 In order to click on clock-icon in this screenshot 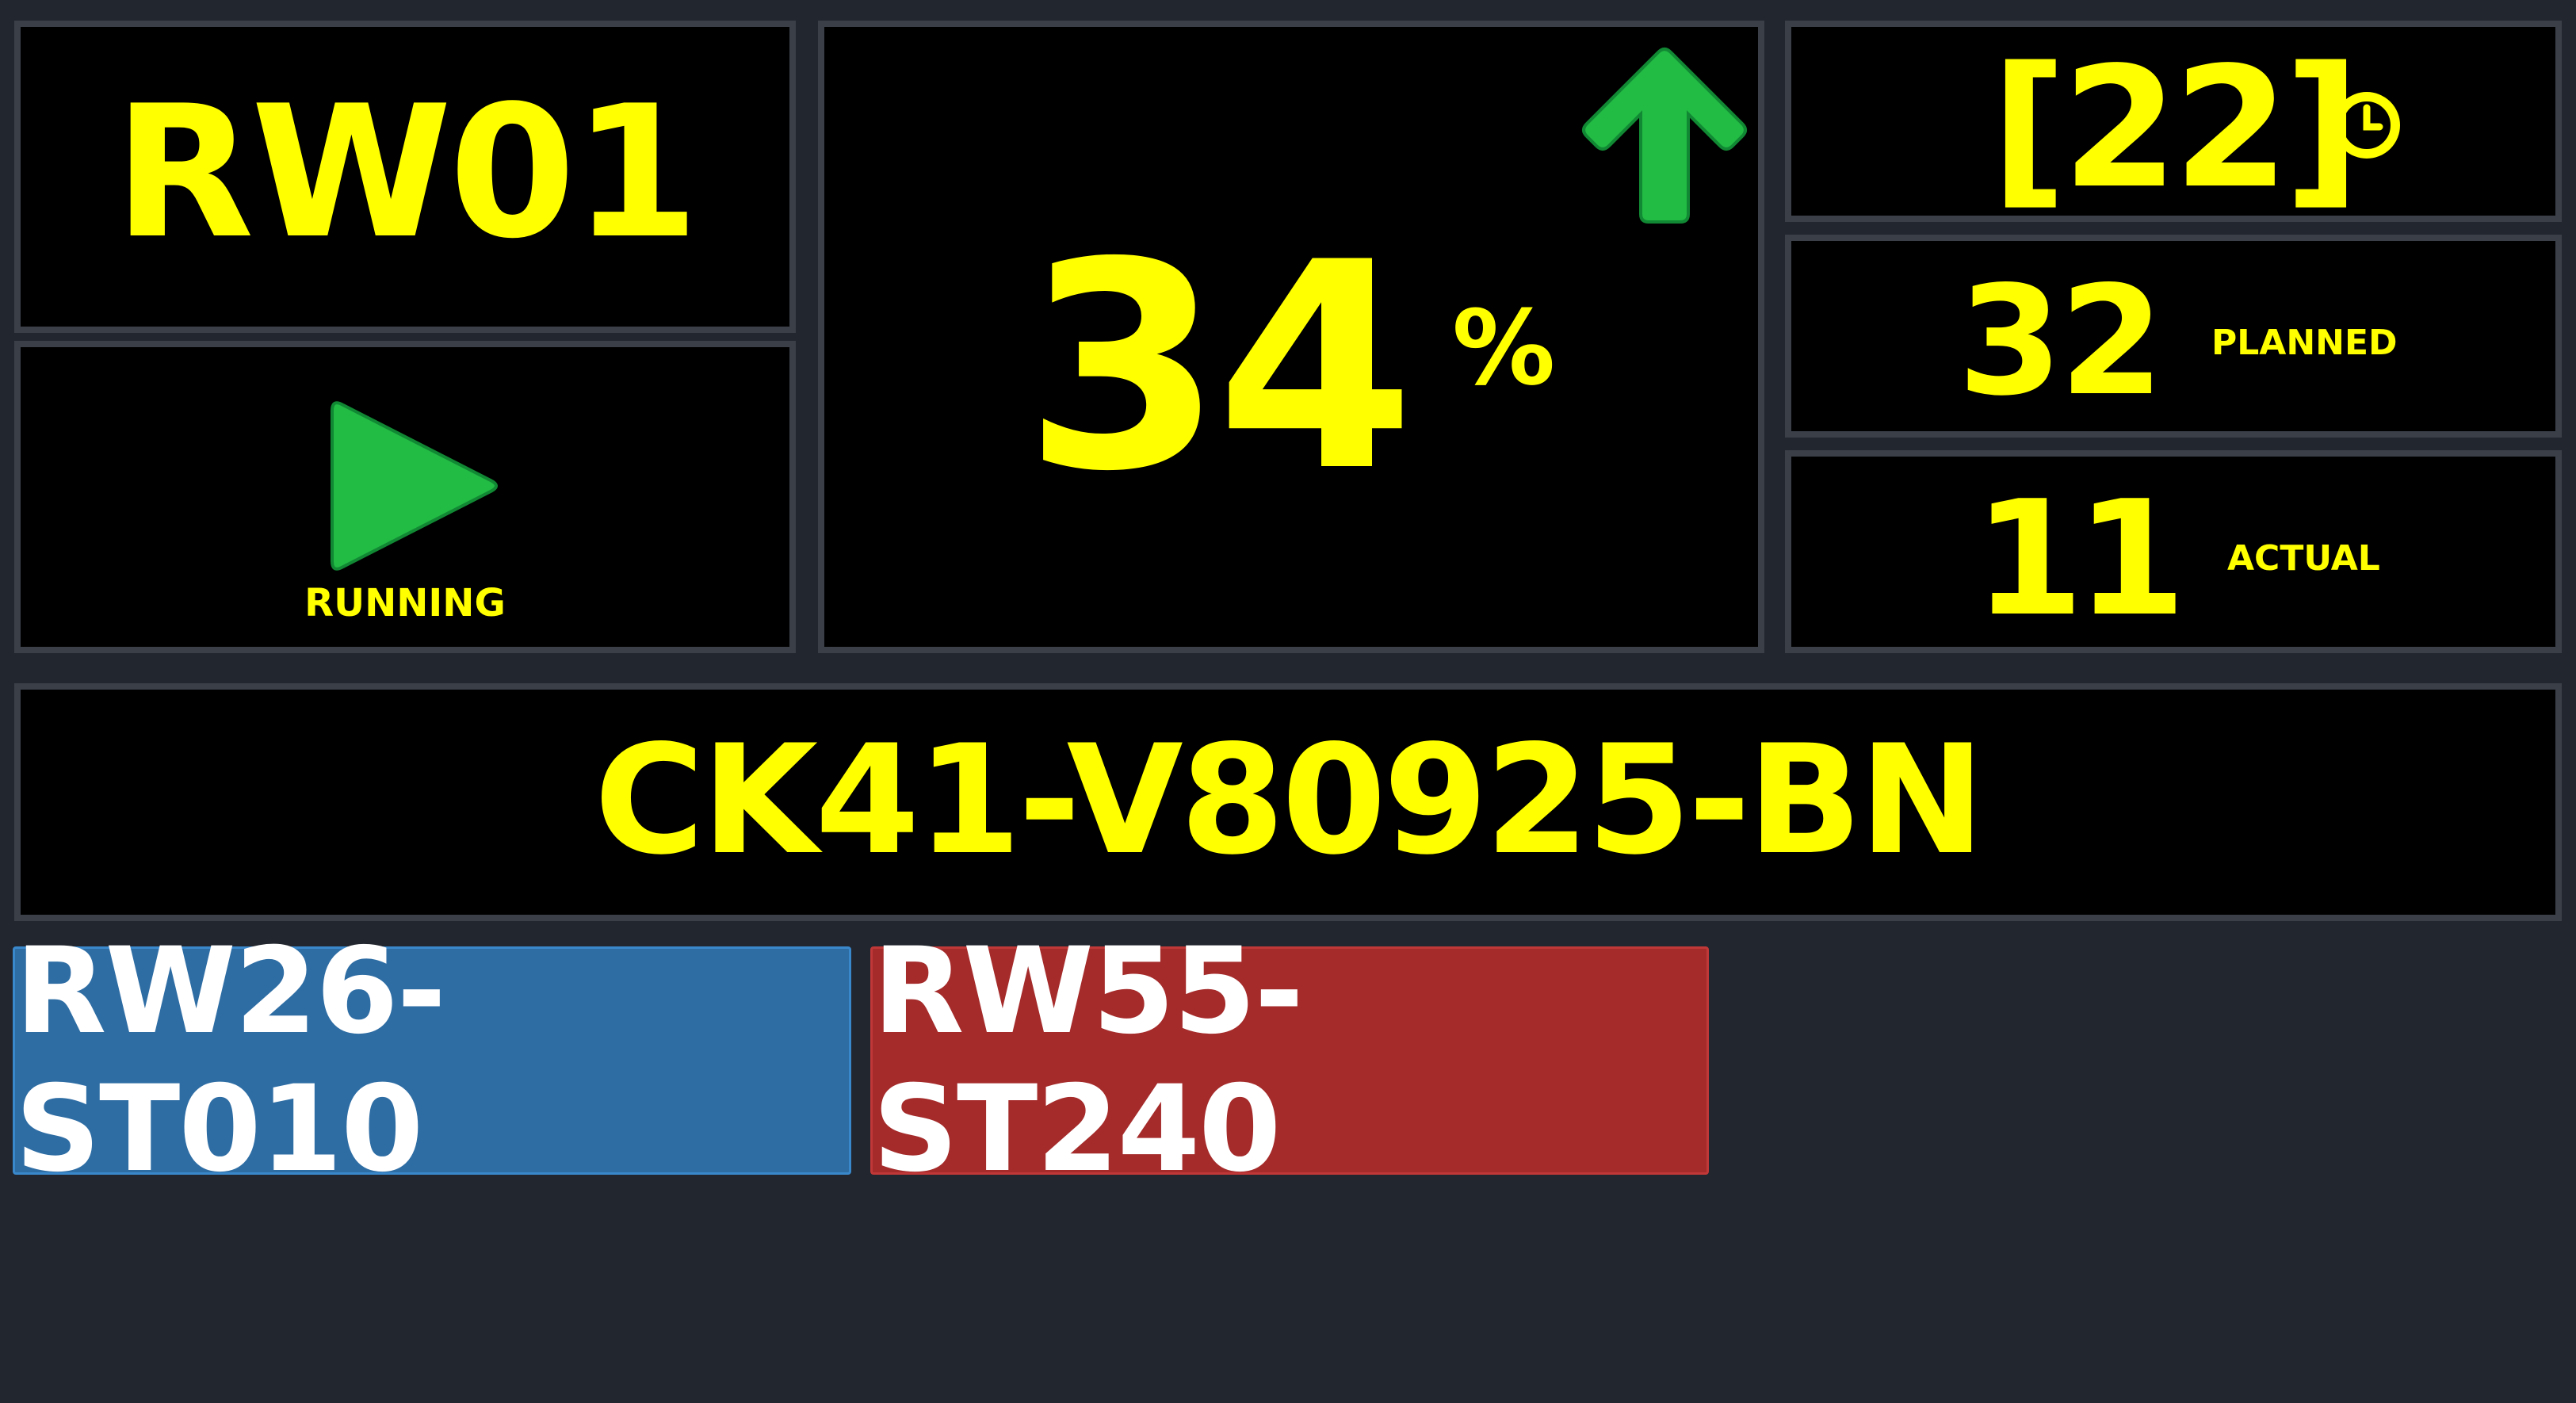, I will do `click(2366, 126)`.